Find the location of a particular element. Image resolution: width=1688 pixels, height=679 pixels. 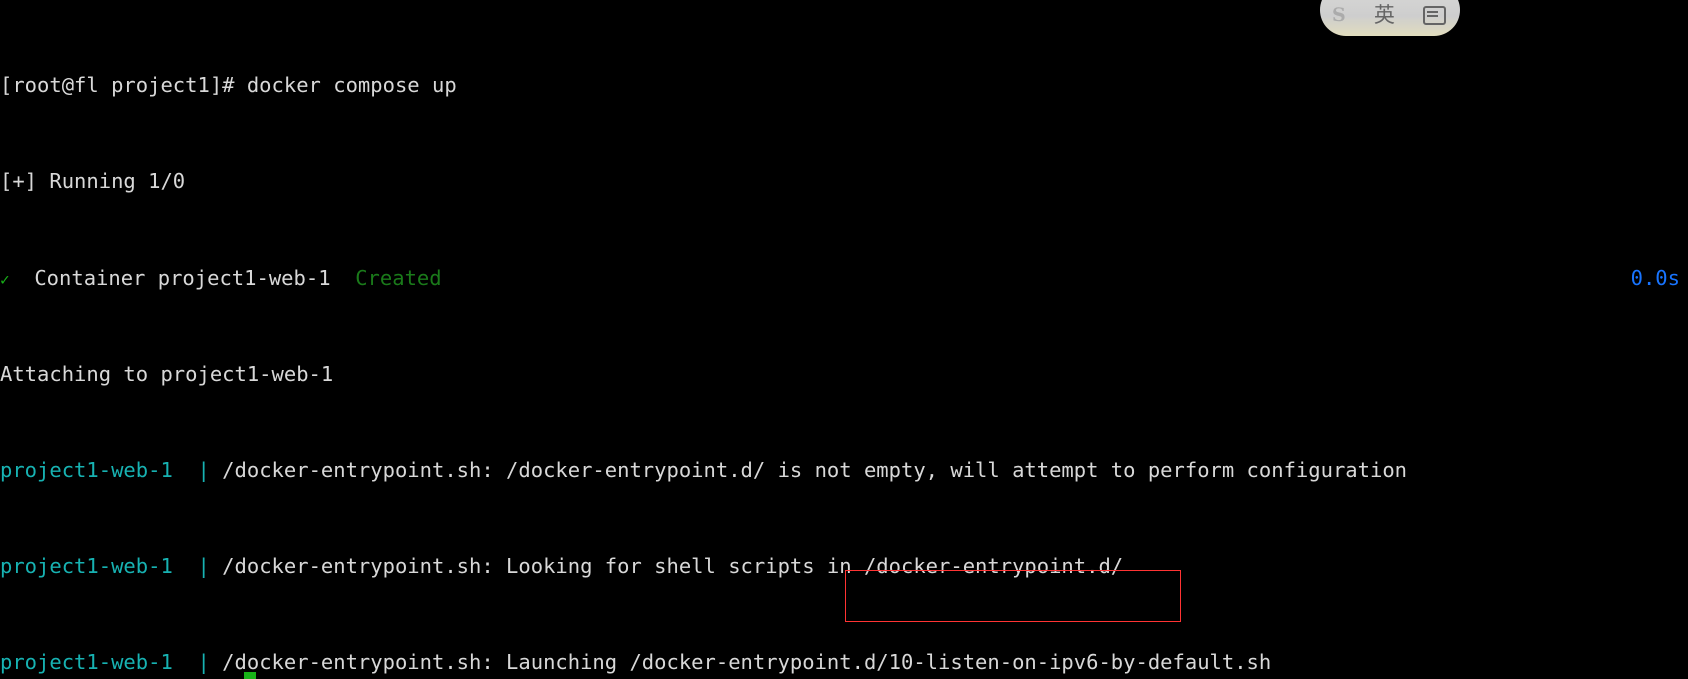

log-message: /docker-entrypoint.sh is located at coordinates (815, 469).